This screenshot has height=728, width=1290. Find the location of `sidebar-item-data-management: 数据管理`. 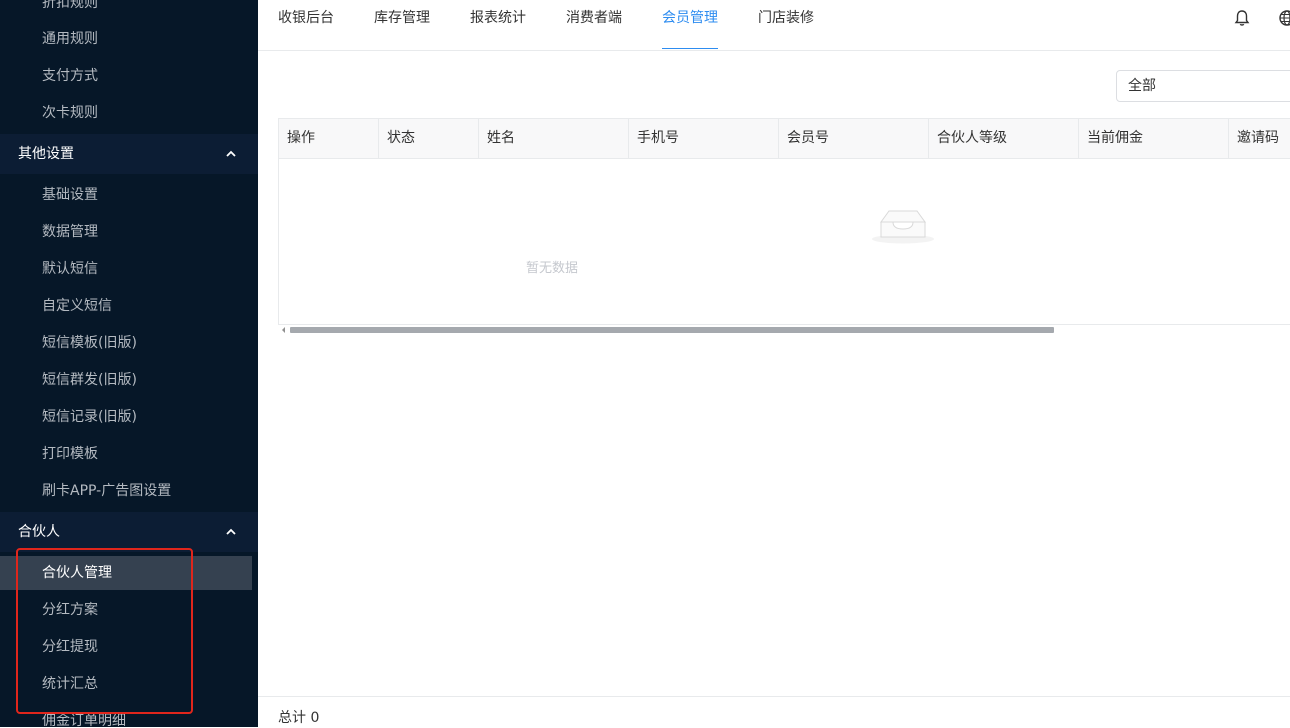

sidebar-item-data-management: 数据管理 is located at coordinates (126, 232).